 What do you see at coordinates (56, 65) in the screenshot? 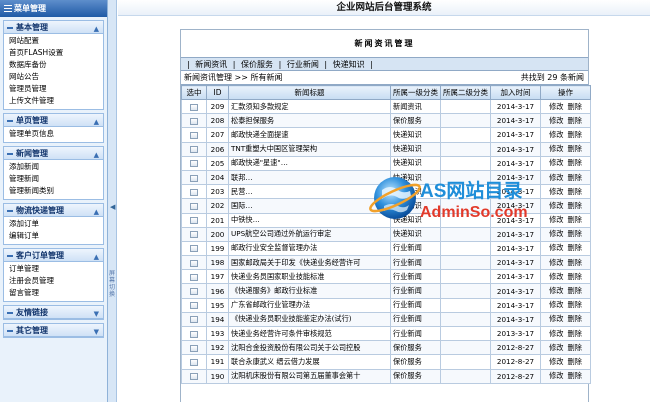
I see `sidebar-item: 数据库备份` at bounding box center [56, 65].